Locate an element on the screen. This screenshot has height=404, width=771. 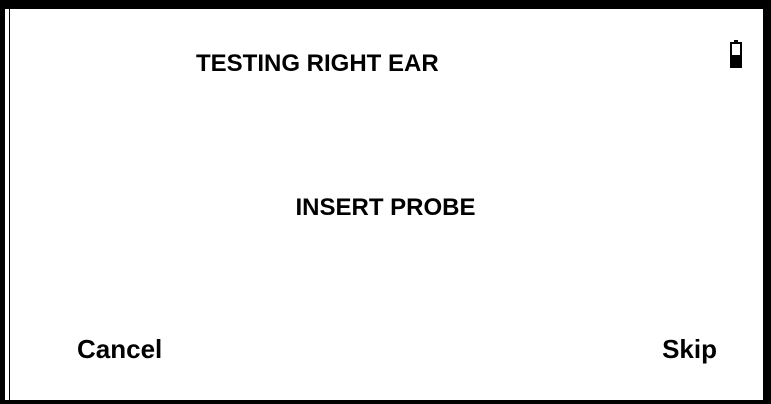
battery-low-icon is located at coordinates (736, 54).